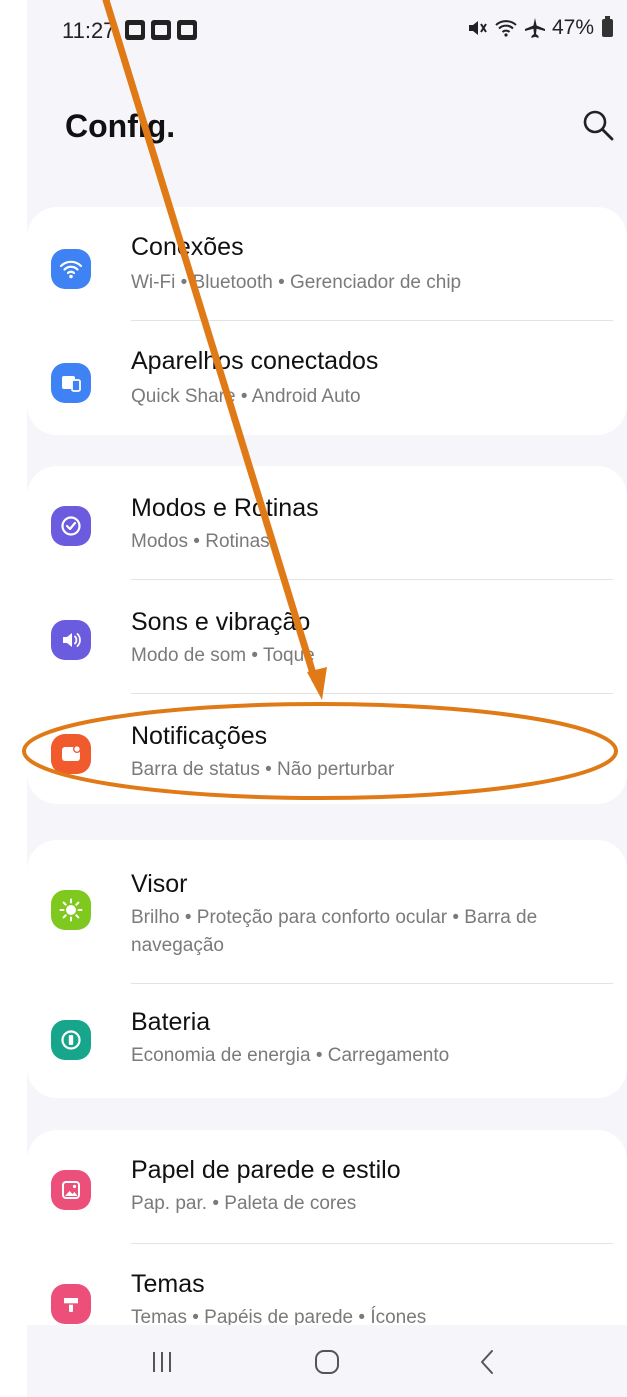 The width and height of the screenshot is (627, 1397). What do you see at coordinates (71, 910) in the screenshot?
I see `brightness-icon` at bounding box center [71, 910].